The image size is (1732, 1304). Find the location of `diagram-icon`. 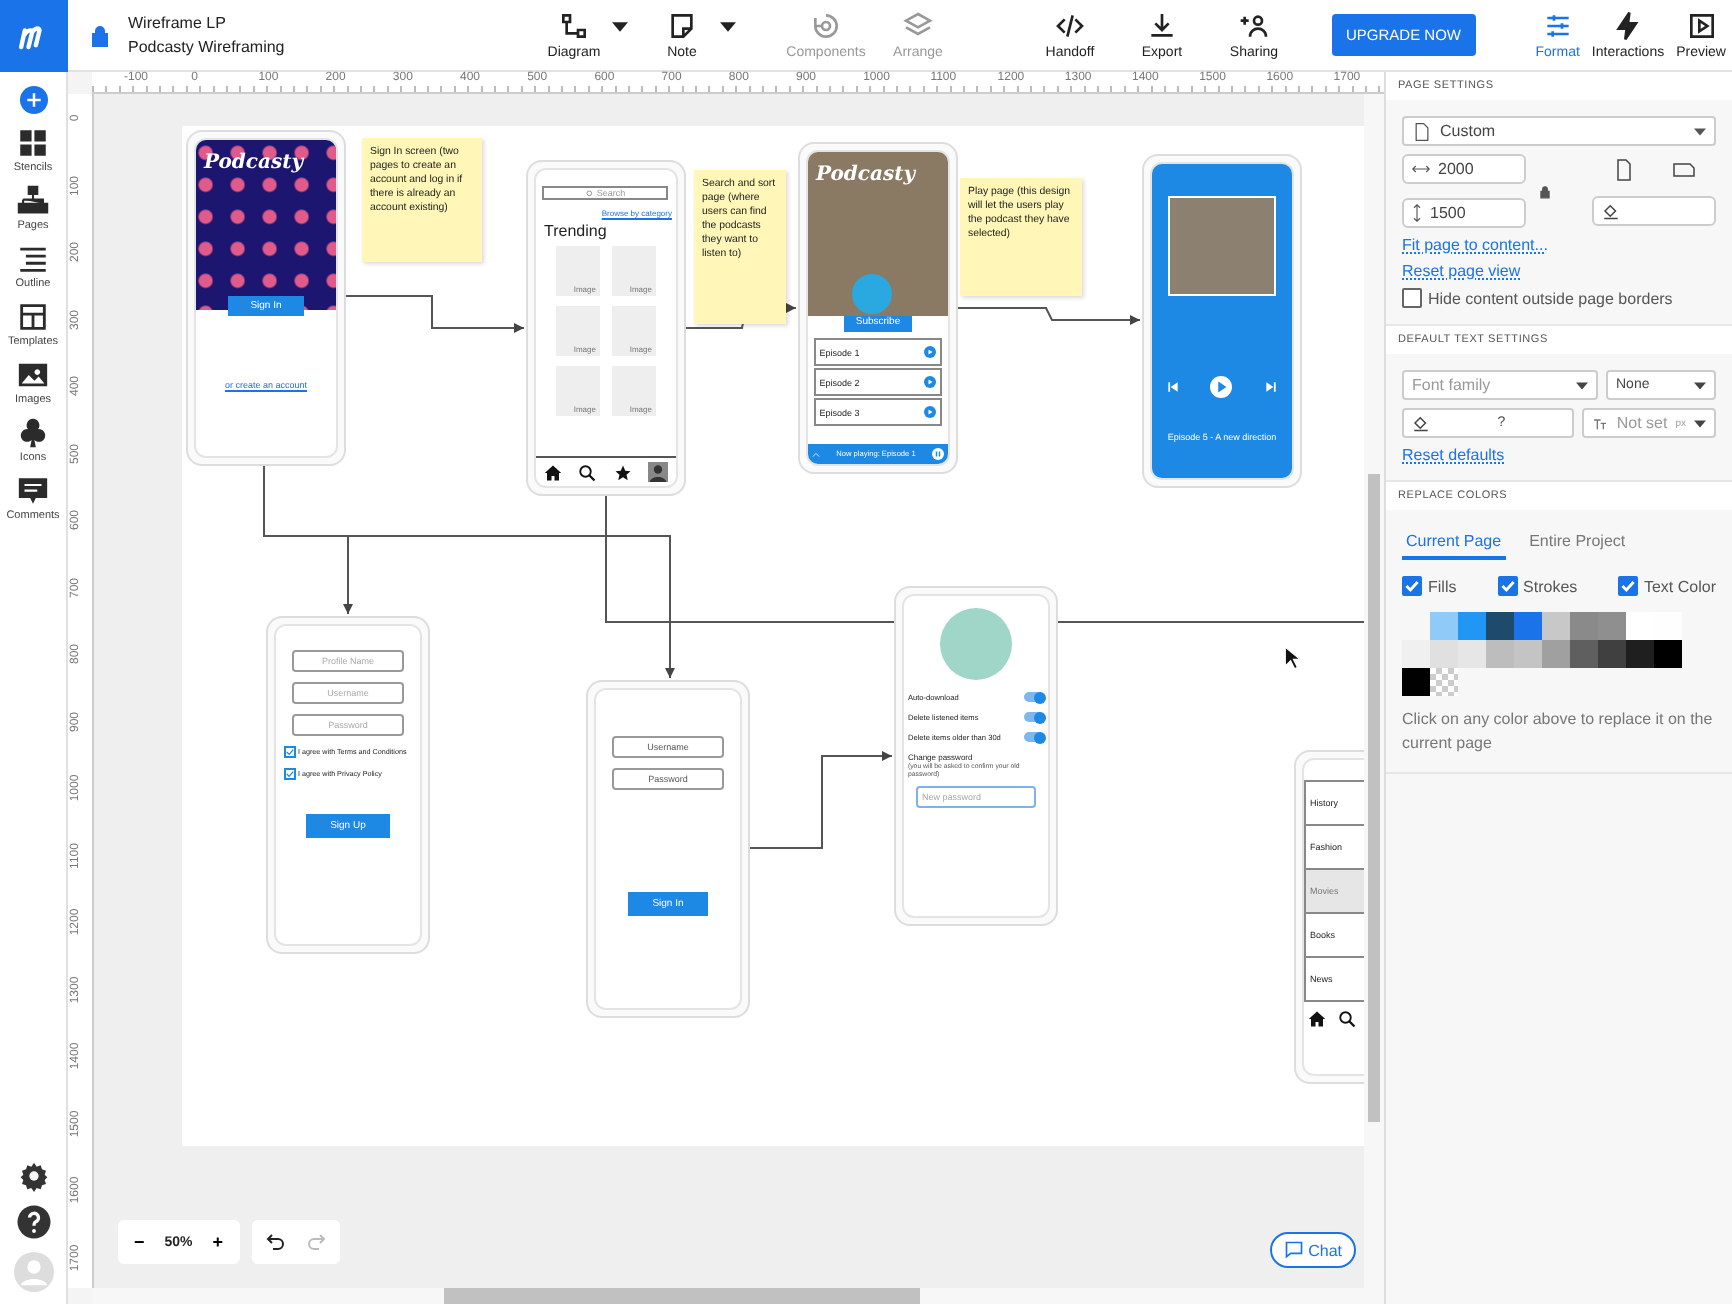

diagram-icon is located at coordinates (574, 26).